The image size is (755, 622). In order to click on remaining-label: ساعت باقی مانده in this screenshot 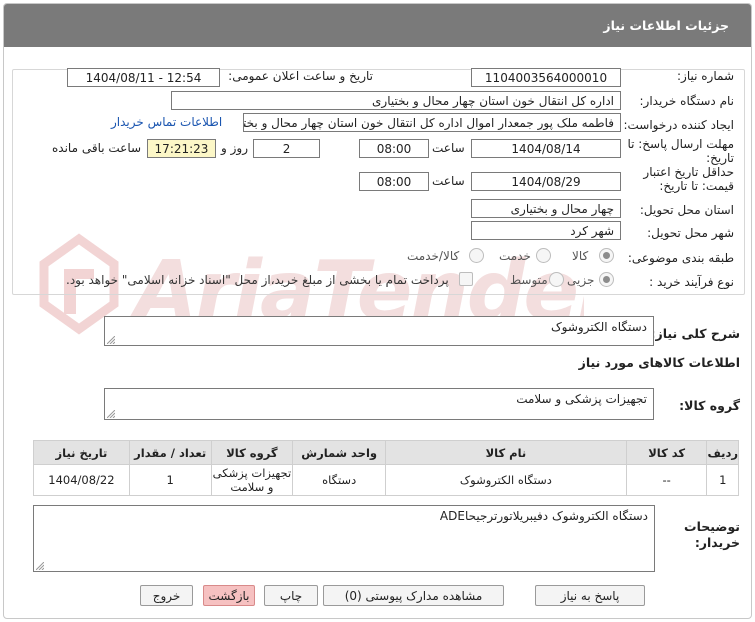, I will do `click(97, 148)`.